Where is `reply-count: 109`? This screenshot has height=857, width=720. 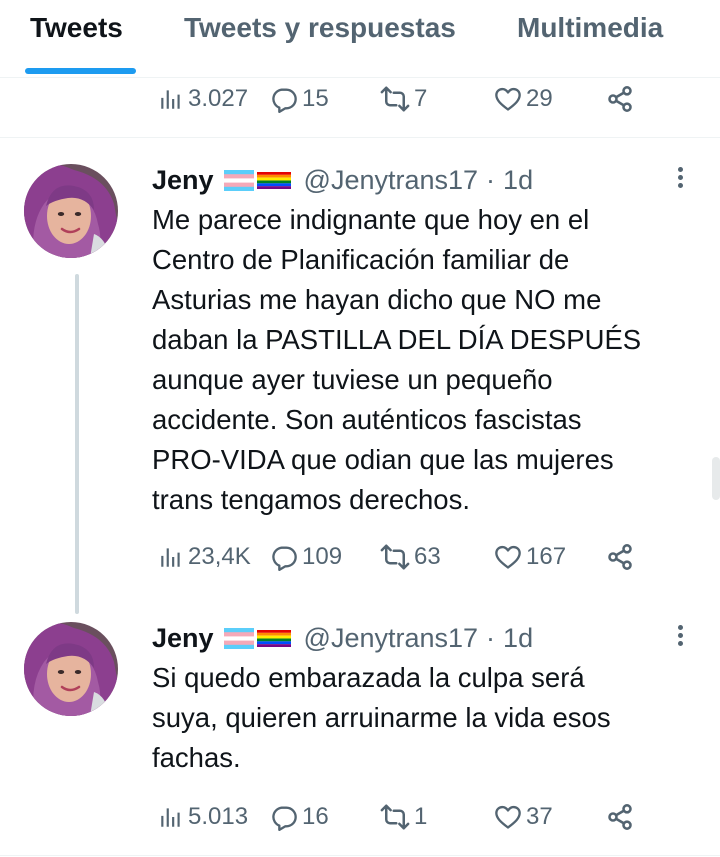 reply-count: 109 is located at coordinates (322, 556).